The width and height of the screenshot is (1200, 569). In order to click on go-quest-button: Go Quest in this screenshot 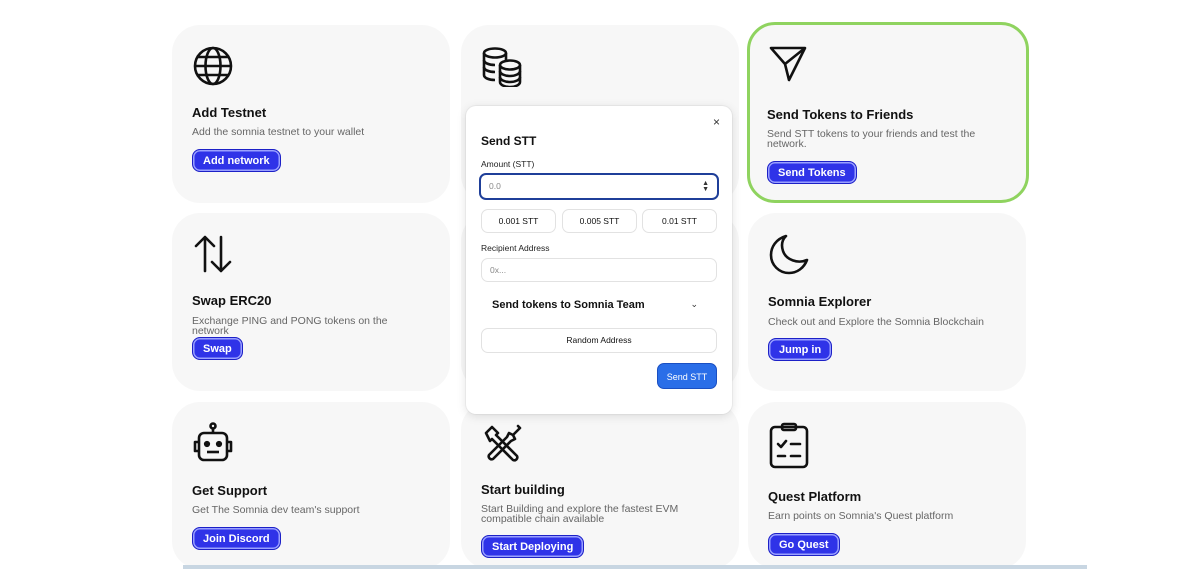, I will do `click(804, 544)`.